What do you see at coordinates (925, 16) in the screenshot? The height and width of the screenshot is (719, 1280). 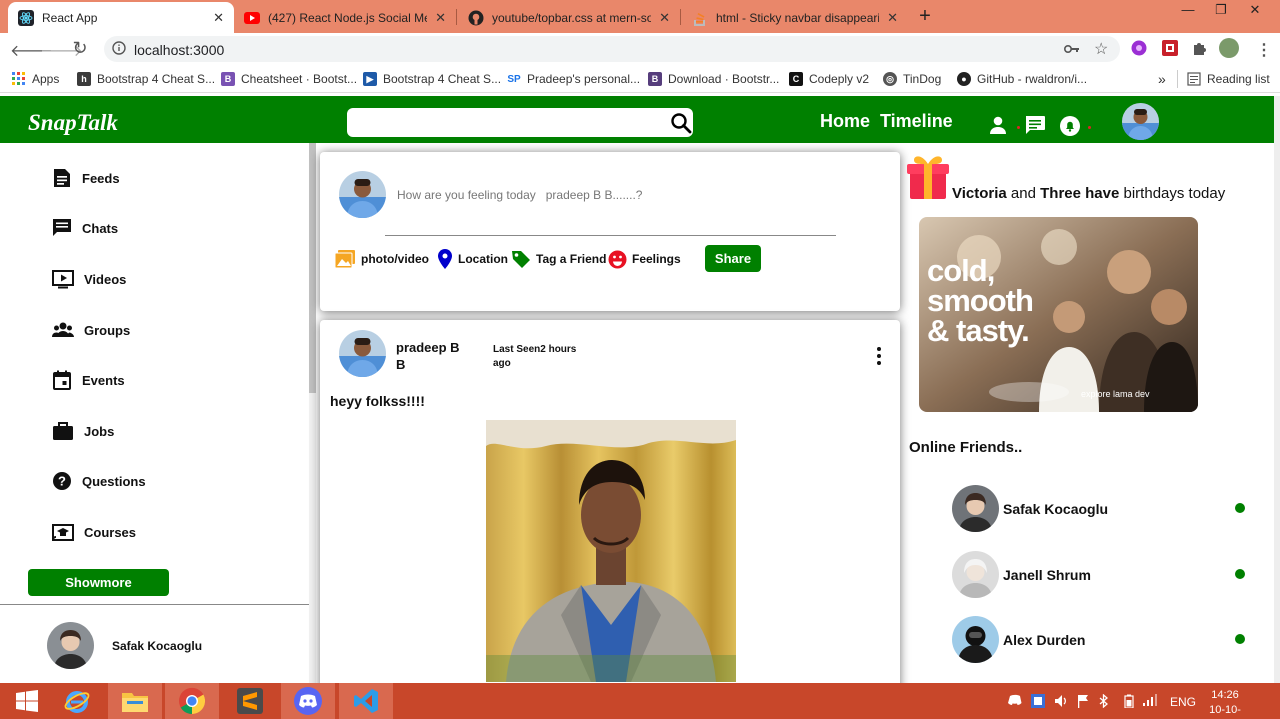 I see `new-tab-button: +` at bounding box center [925, 16].